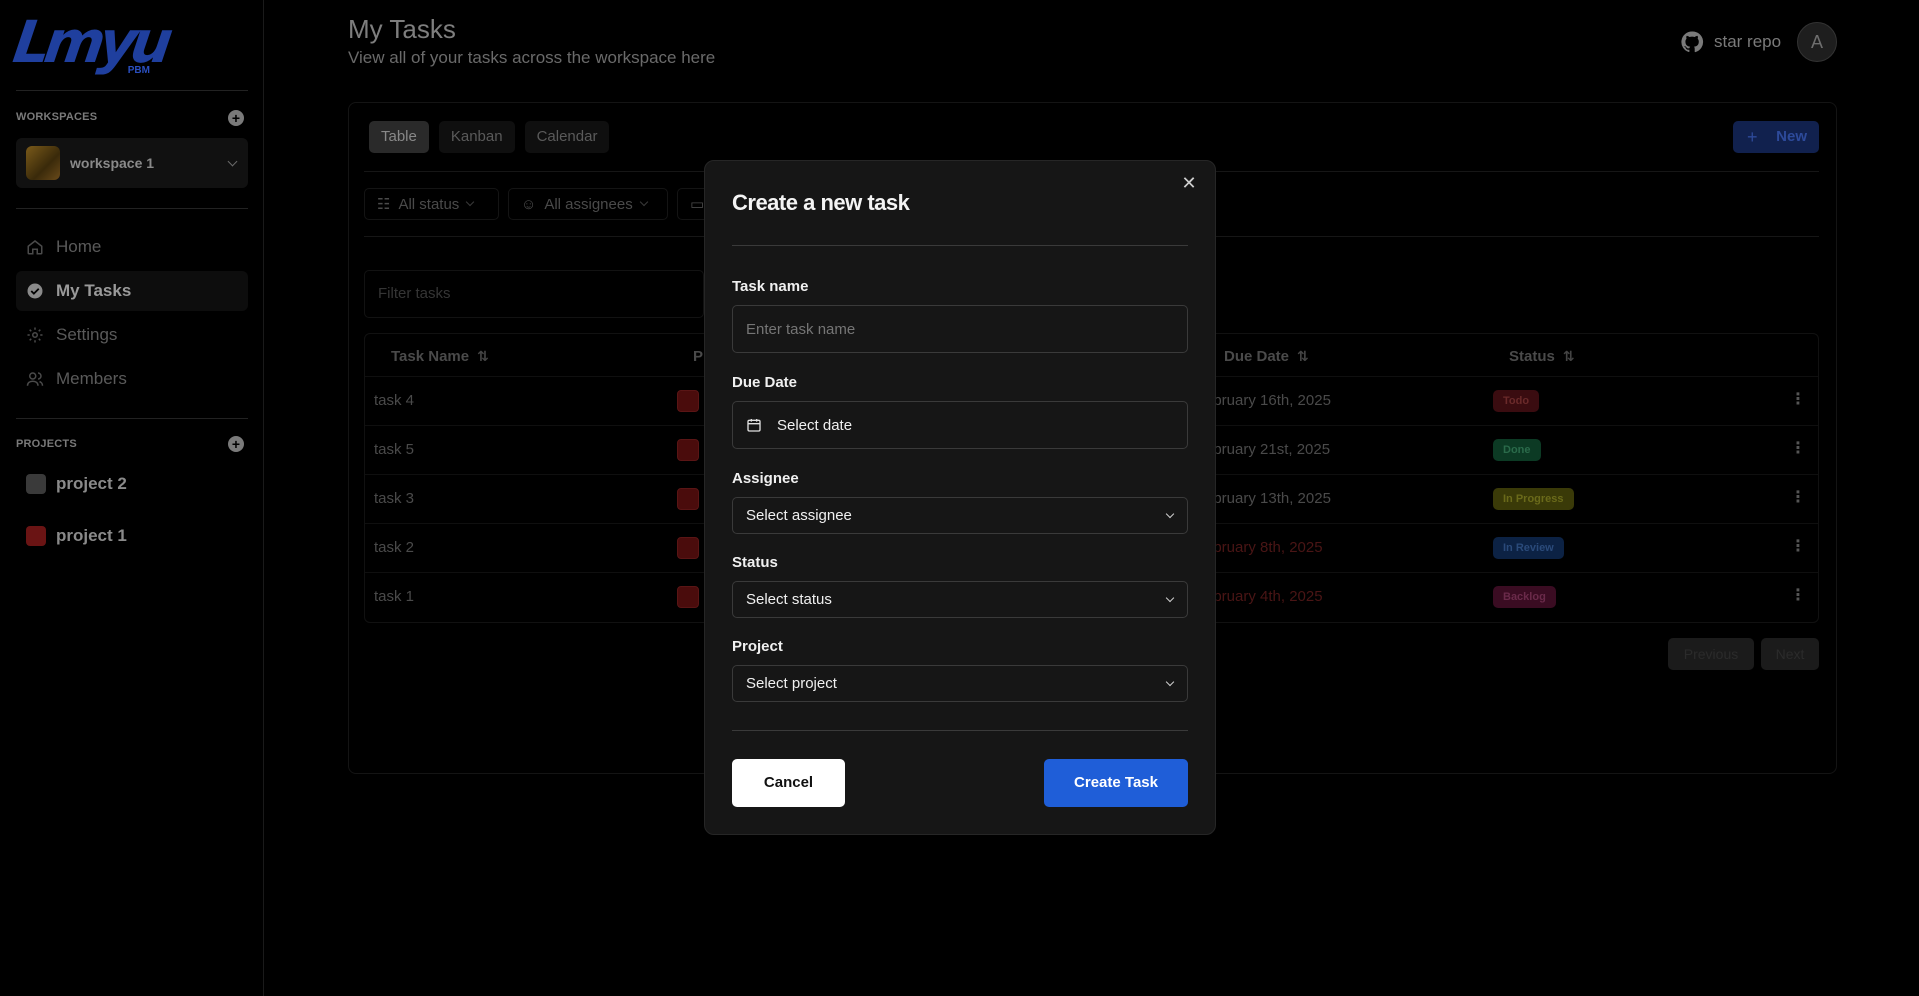 The image size is (1919, 996). Describe the element at coordinates (138, 70) in the screenshot. I see `logo-subtext: PBM` at that location.